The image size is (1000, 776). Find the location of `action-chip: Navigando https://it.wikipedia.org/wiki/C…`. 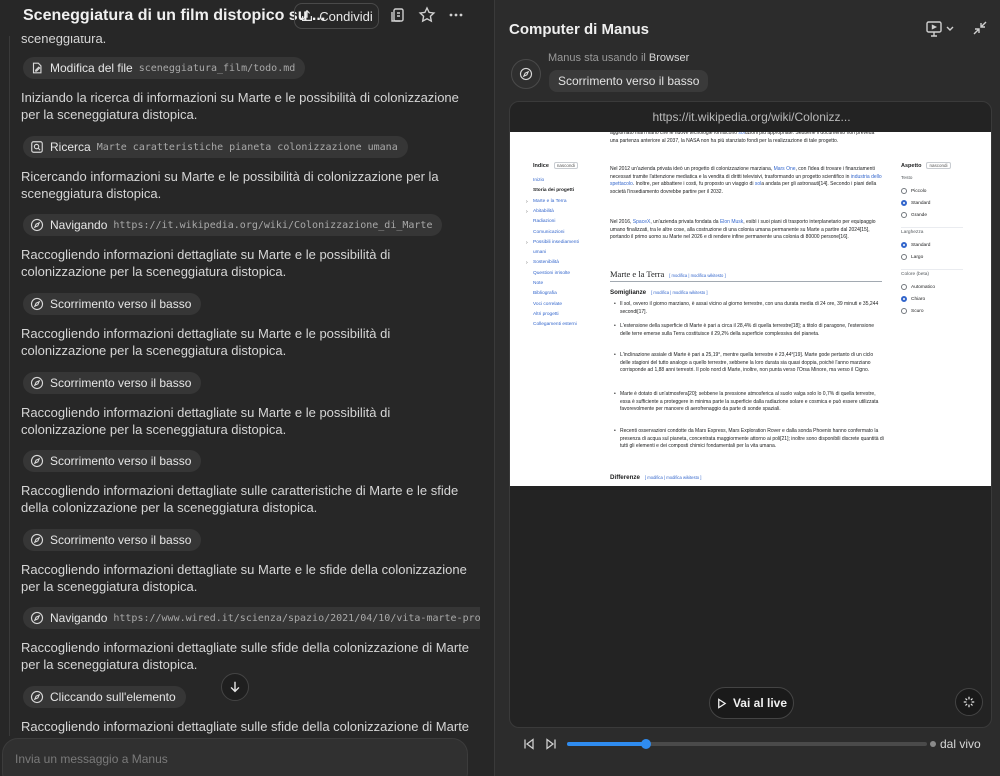

action-chip: Navigando https://it.wikipedia.org/wiki/C… is located at coordinates (233, 225).